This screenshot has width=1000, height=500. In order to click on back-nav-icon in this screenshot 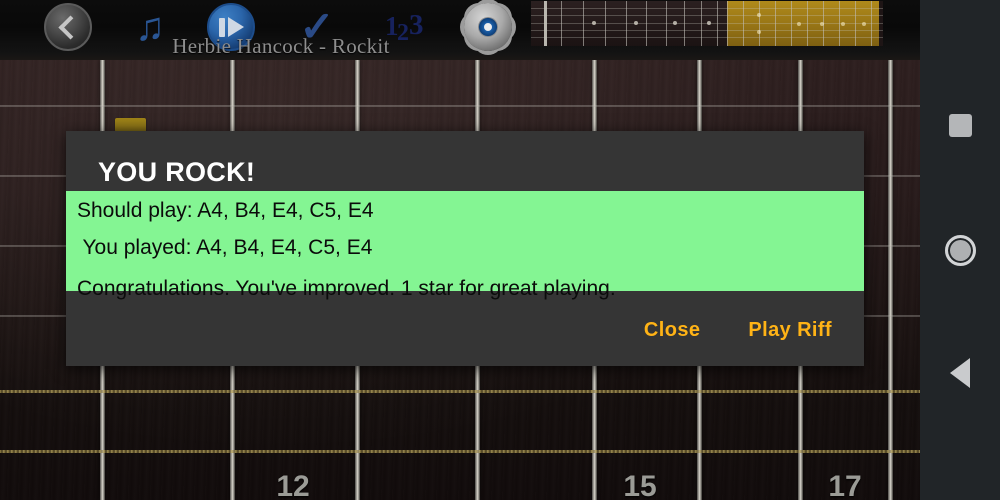, I will do `click(960, 373)`.